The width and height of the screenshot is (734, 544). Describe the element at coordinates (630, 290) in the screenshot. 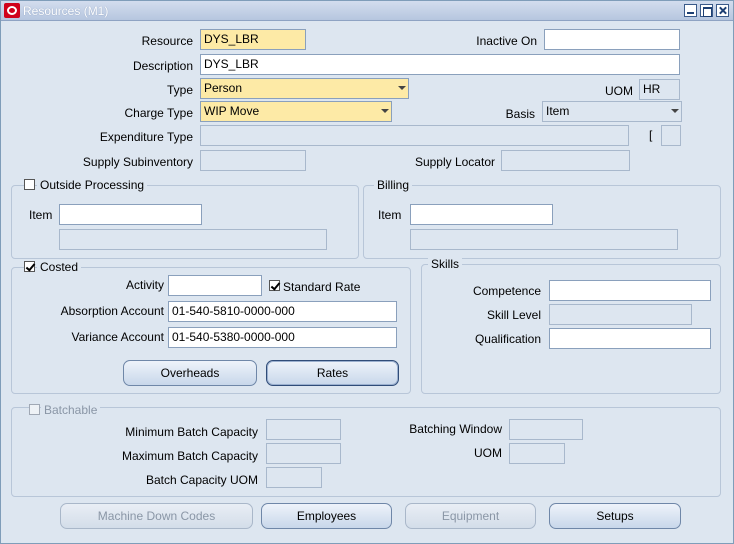

I see `competence-field` at that location.